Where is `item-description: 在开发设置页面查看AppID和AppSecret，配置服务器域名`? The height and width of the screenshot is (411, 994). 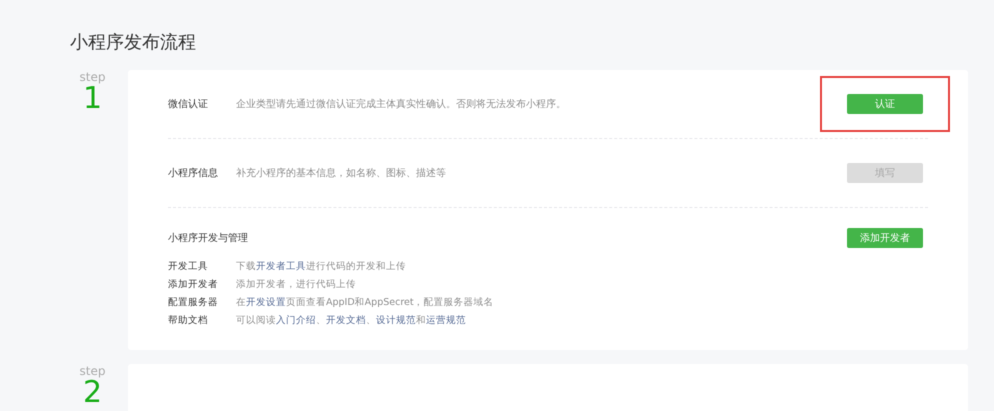
item-description: 在开发设置页面查看AppID和AppSecret，配置服务器域名 is located at coordinates (365, 303).